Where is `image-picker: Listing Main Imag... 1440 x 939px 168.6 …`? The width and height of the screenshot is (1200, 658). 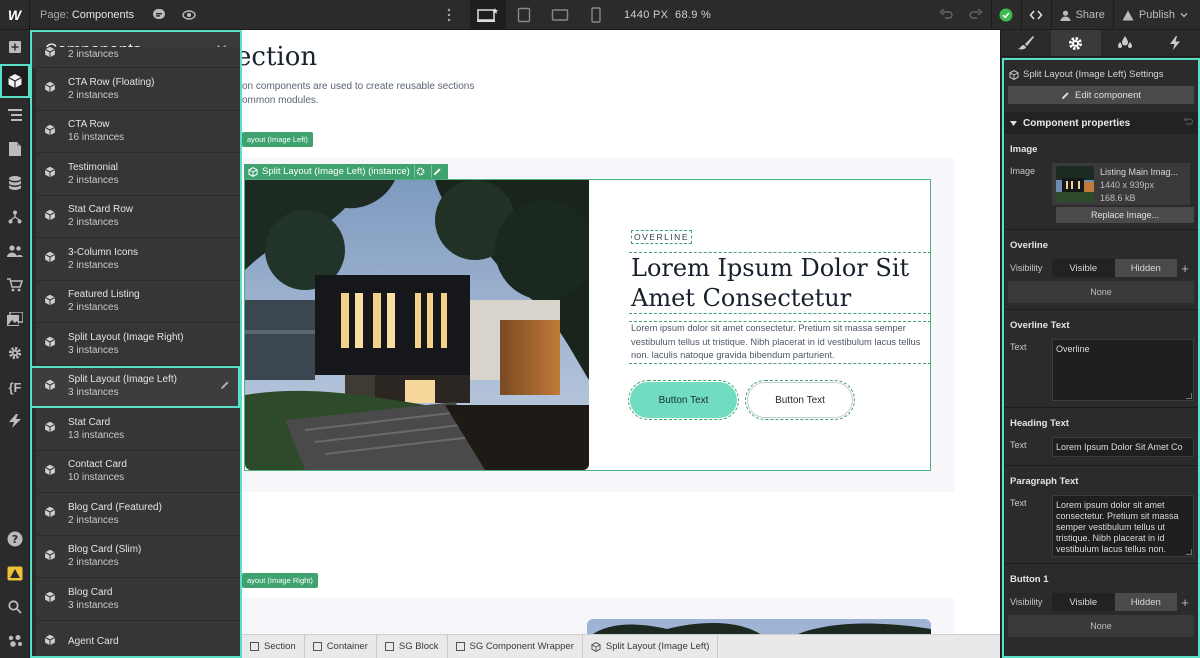 image-picker: Listing Main Imag... 1440 x 939px 168.6 … is located at coordinates (1121, 184).